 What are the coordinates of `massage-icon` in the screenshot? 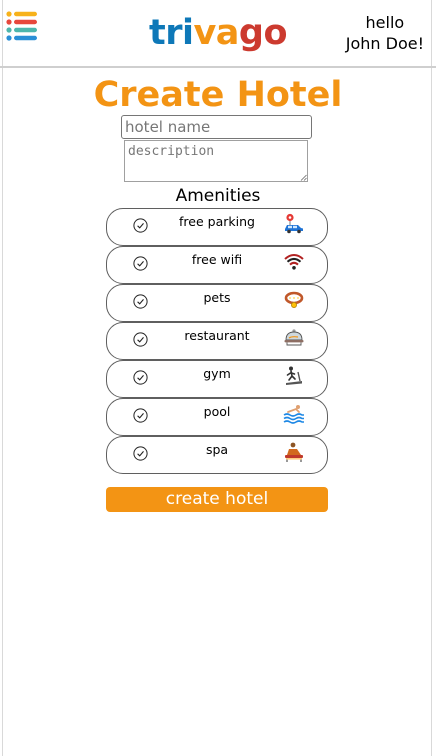 It's located at (294, 452).